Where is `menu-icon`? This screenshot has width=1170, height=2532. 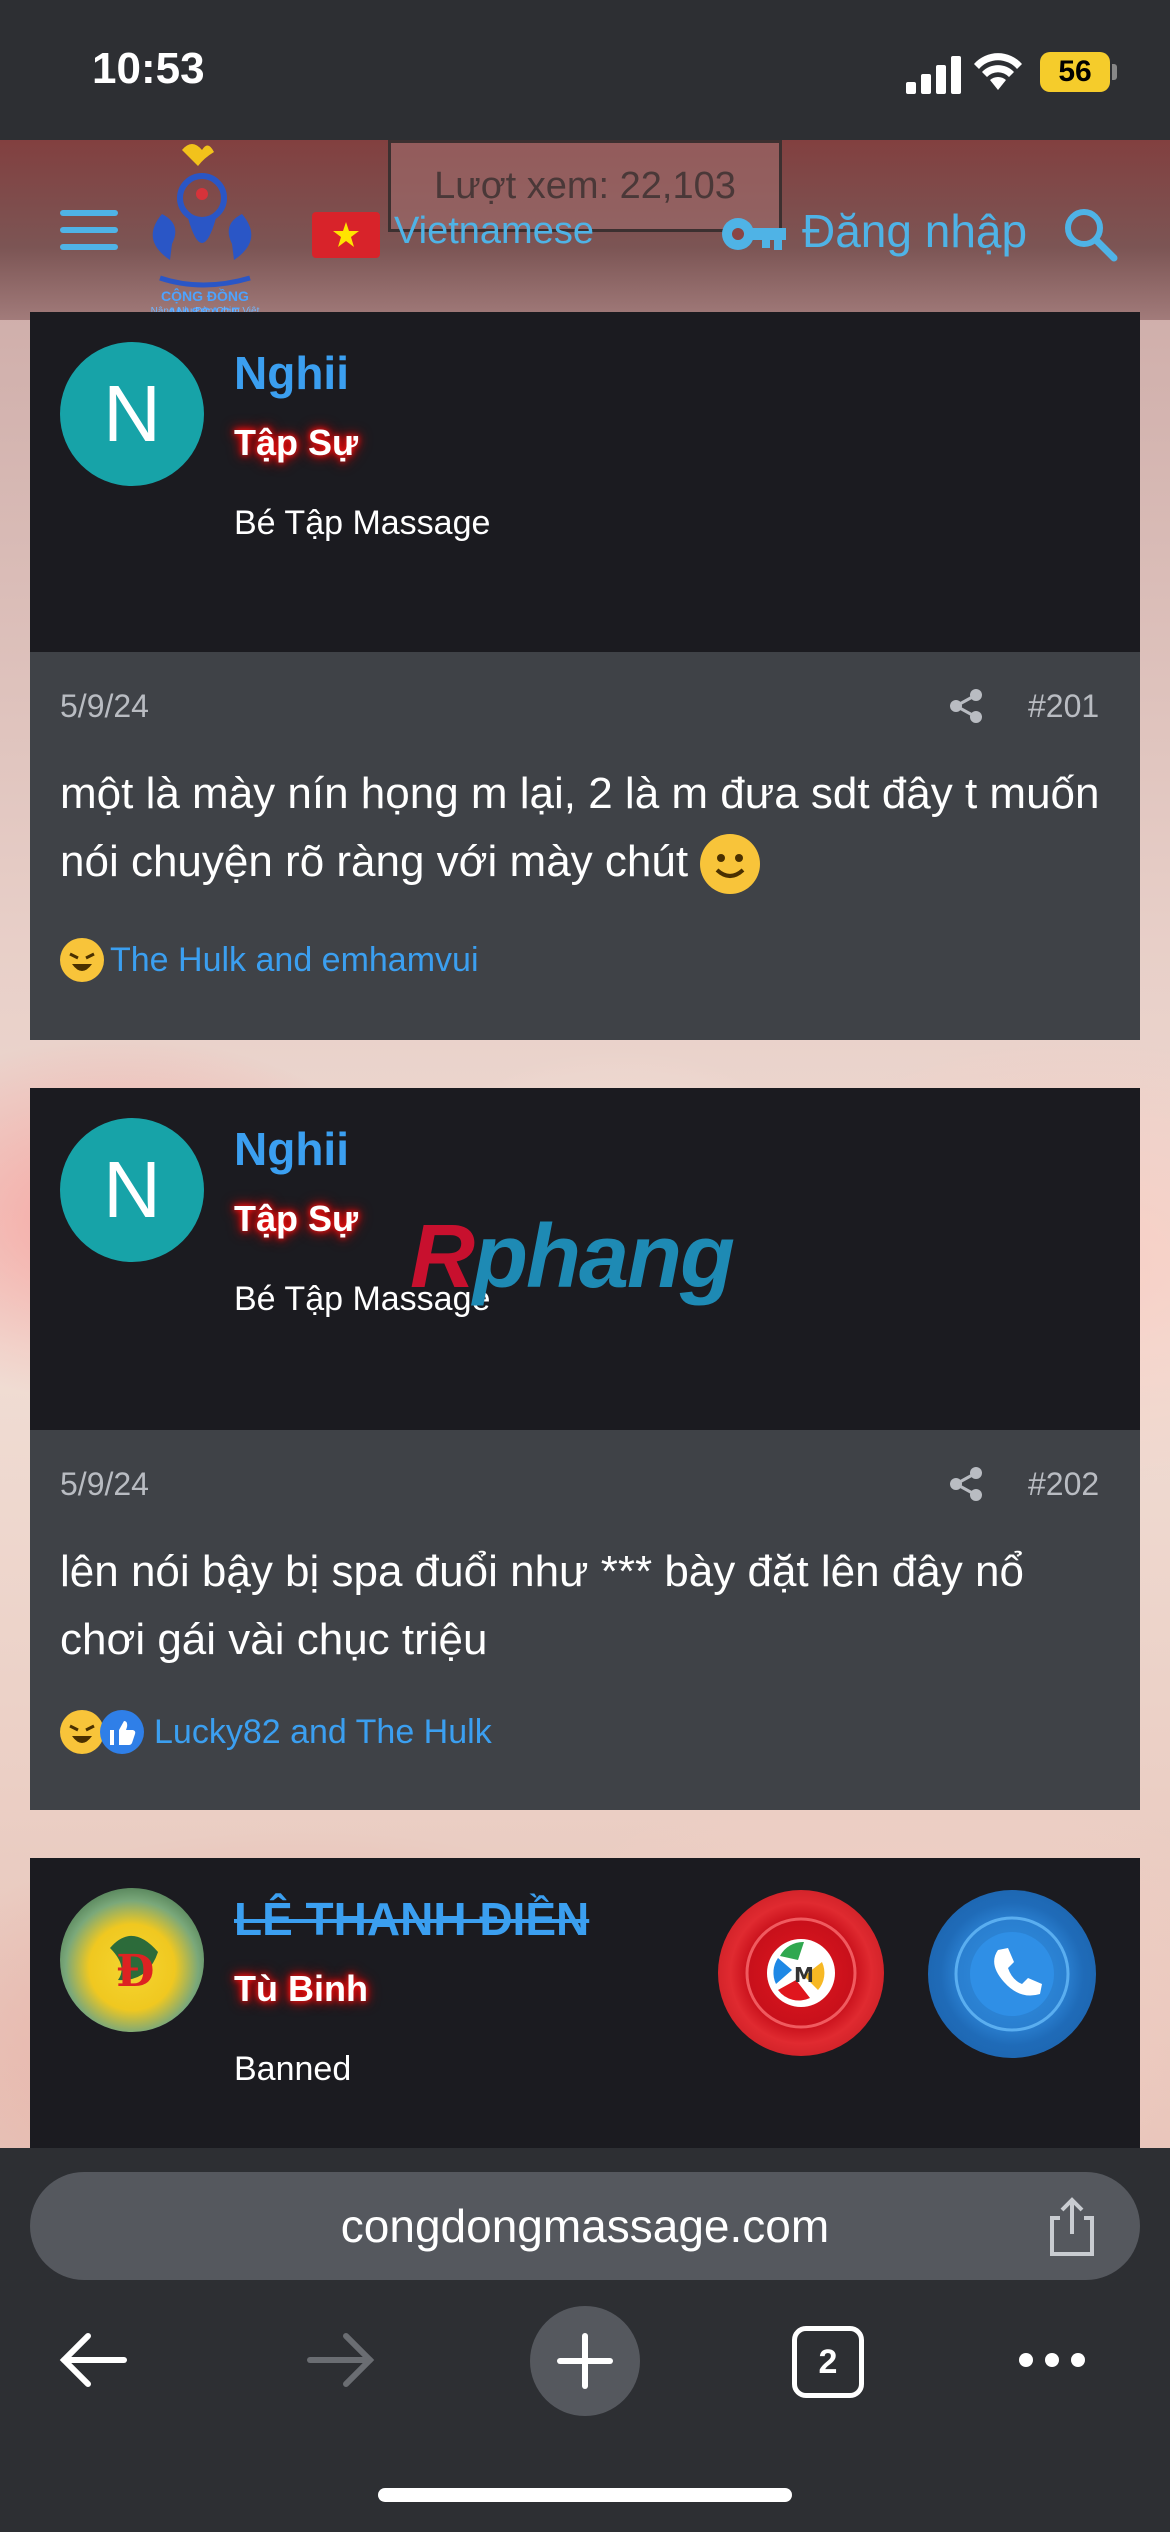 menu-icon is located at coordinates (89, 232).